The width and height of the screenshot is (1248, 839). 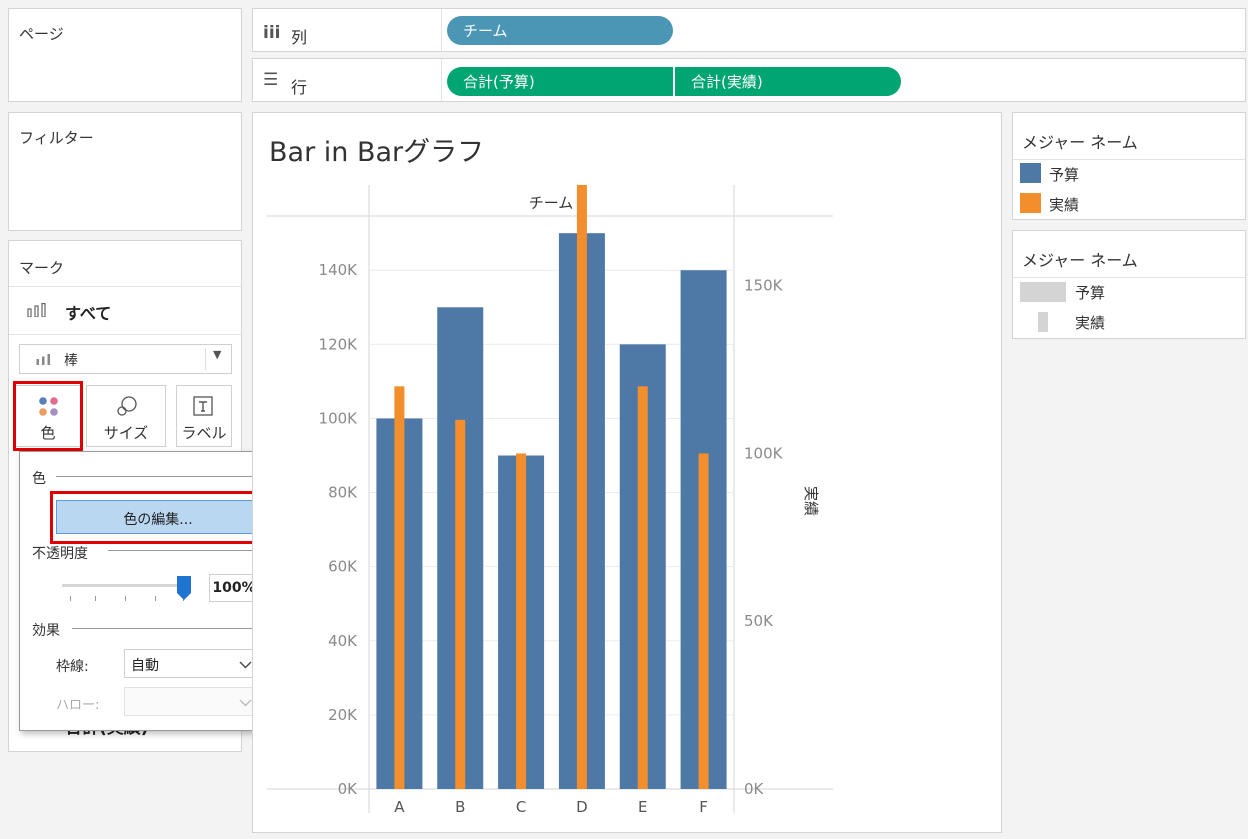 I want to click on text-label-icon, so click(x=203, y=406).